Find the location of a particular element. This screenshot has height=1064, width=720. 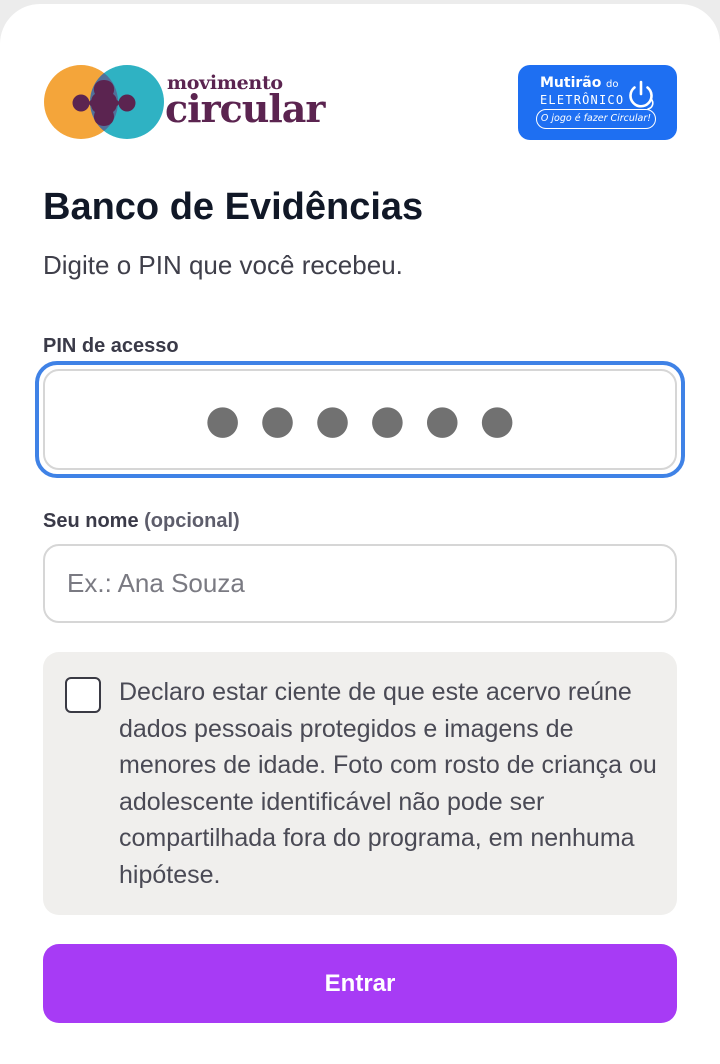

power-icon is located at coordinates (641, 95).